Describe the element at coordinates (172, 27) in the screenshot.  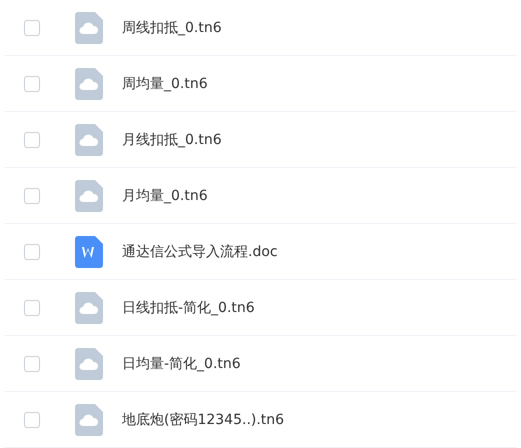
I see `file-name: 周线扣抵_0.tn6` at that location.